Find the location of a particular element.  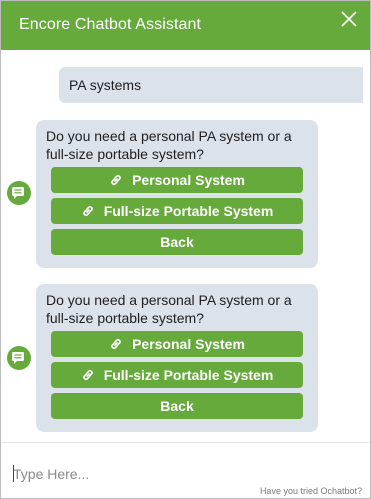

text-cursor is located at coordinates (13, 473).